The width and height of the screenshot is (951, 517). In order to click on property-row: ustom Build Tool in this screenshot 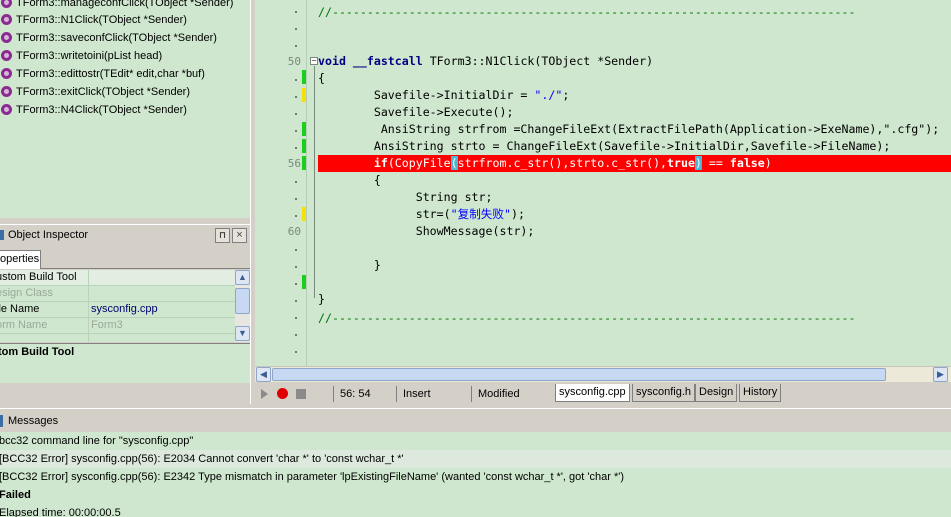, I will do `click(117, 278)`.